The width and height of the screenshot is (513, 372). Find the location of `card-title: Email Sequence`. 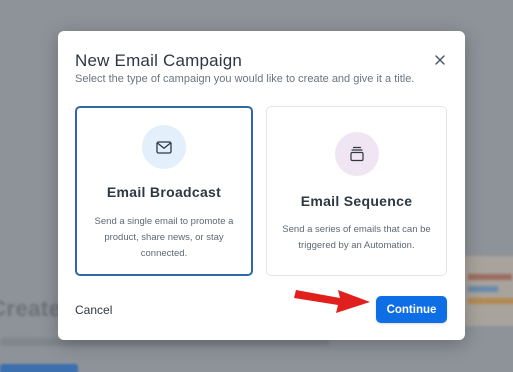

card-title: Email Sequence is located at coordinates (356, 201).